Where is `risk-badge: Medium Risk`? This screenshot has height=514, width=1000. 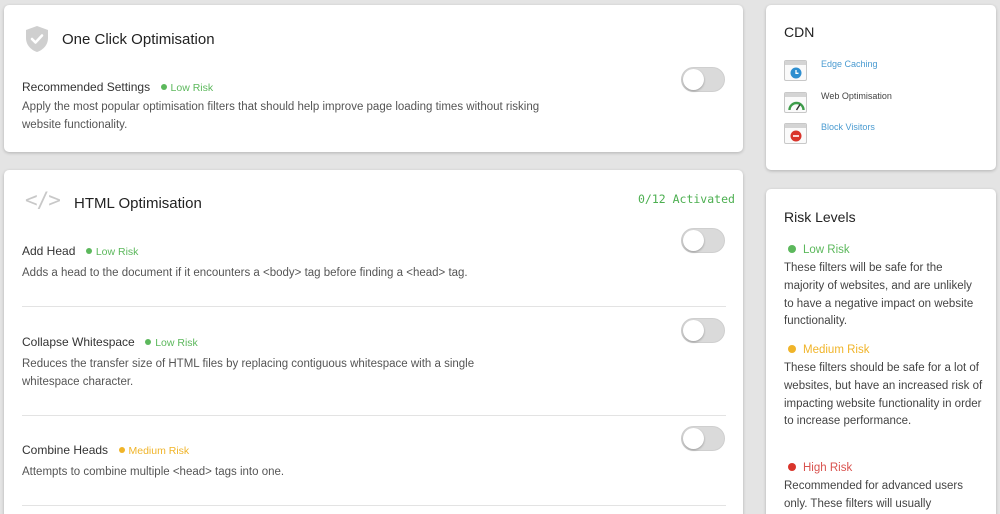
risk-badge: Medium Risk is located at coordinates (154, 451).